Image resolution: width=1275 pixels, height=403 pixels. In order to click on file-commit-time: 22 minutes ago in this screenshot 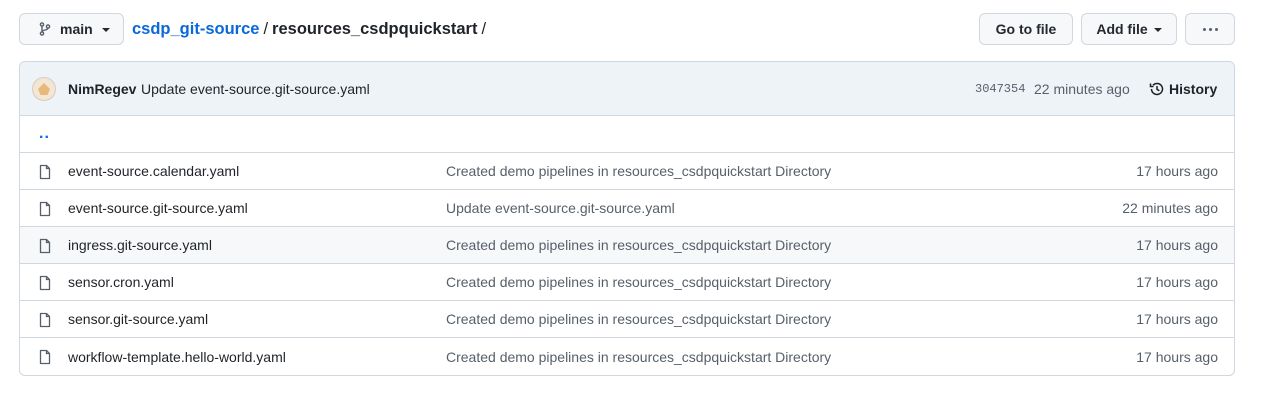, I will do `click(1170, 208)`.